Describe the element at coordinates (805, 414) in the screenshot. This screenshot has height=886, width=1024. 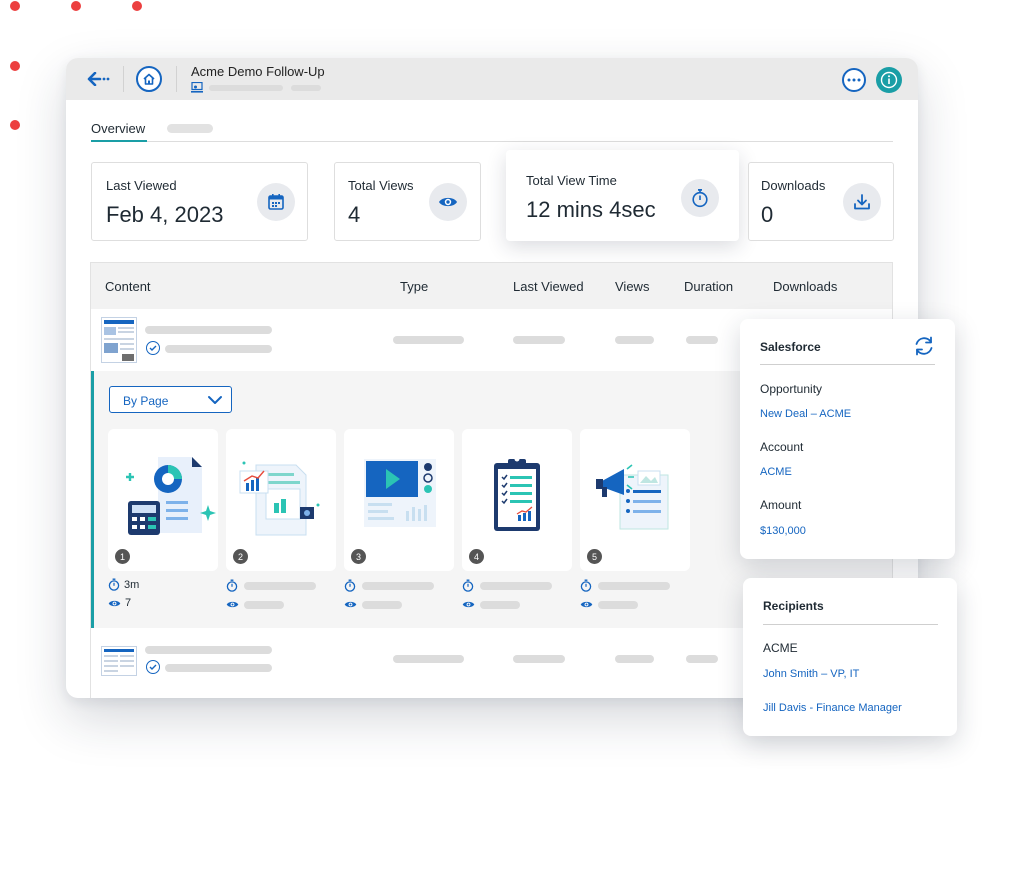
I see `opportunity-link: New Deal – ACME` at that location.